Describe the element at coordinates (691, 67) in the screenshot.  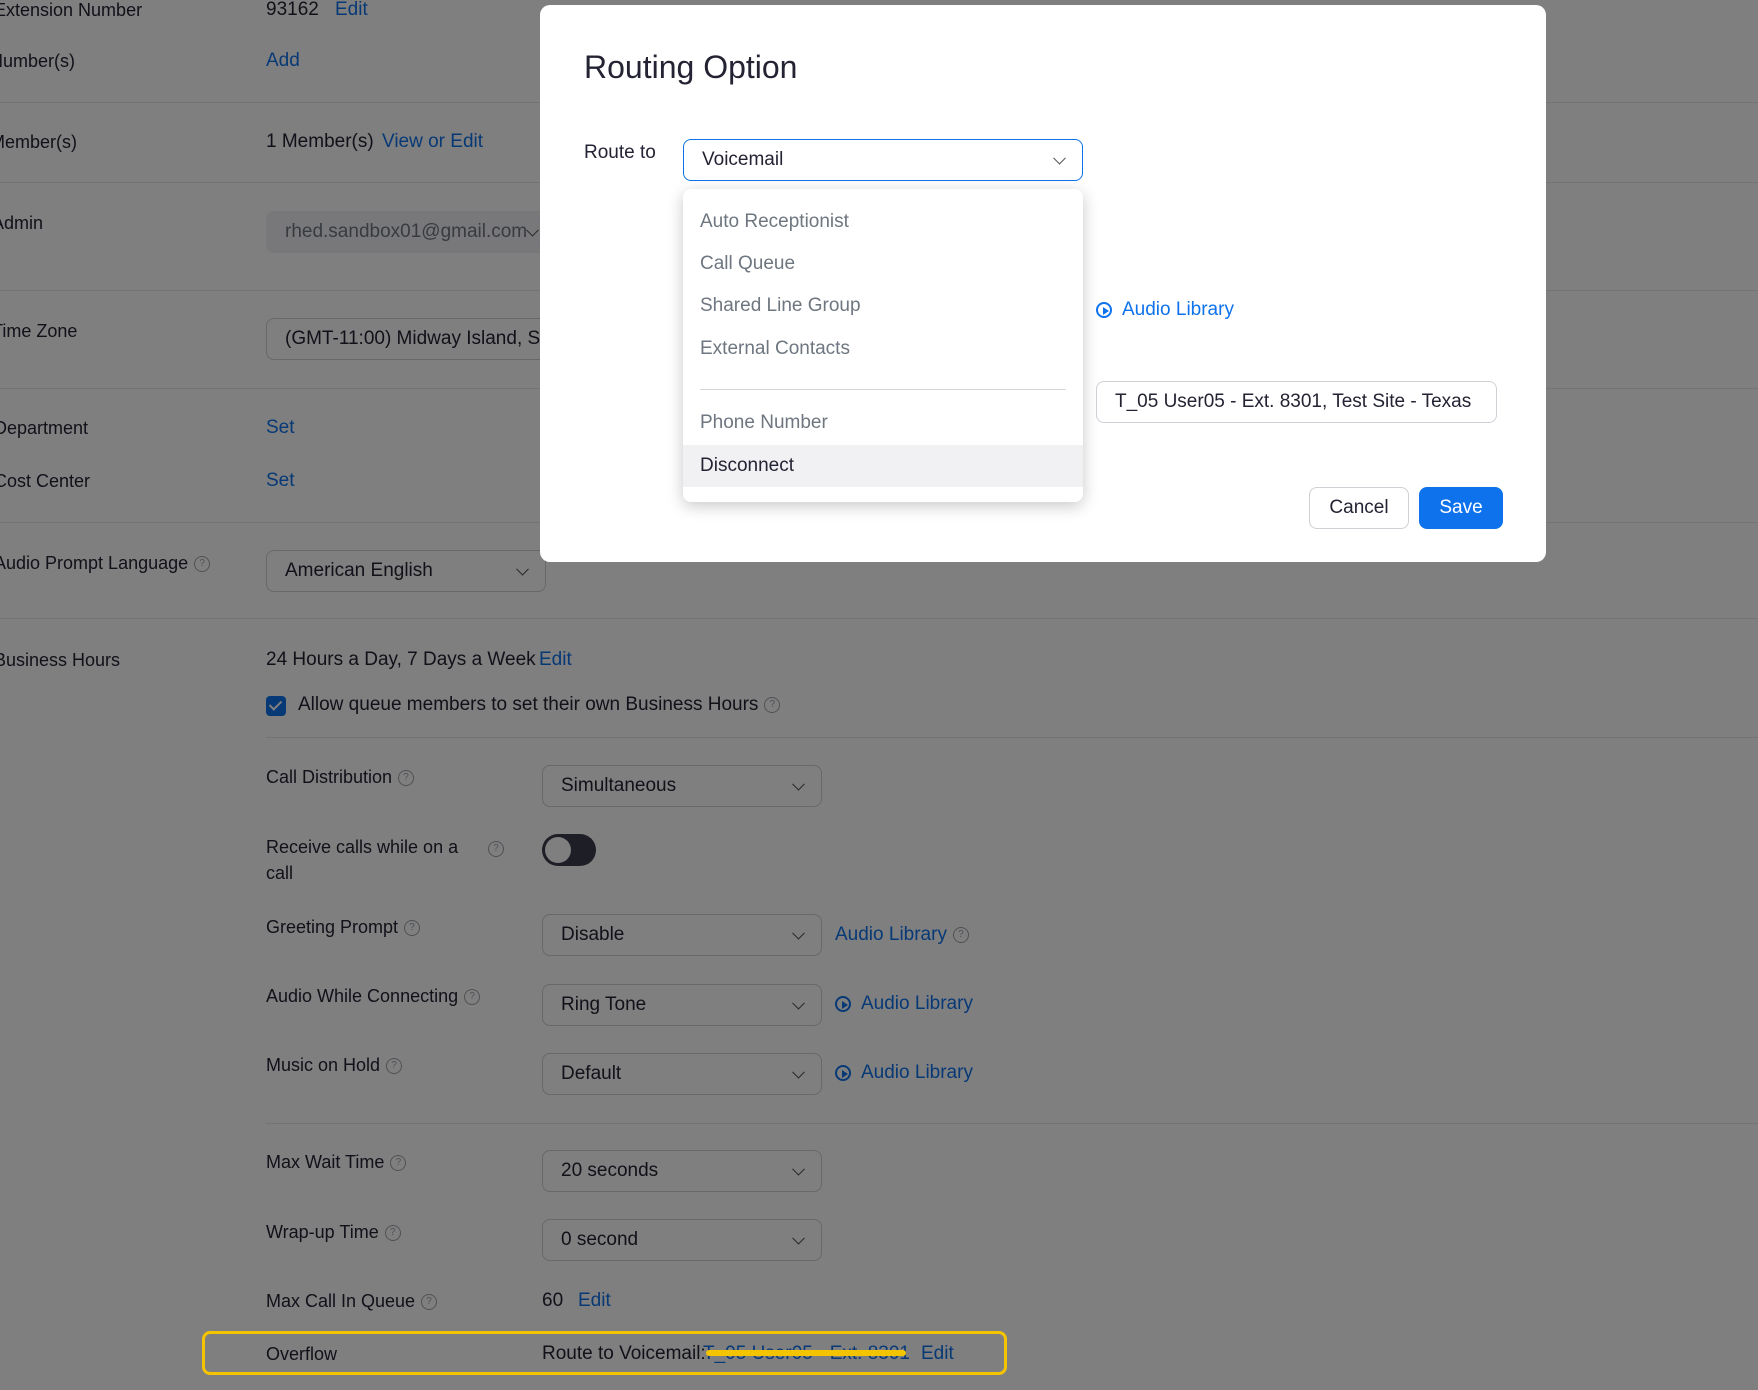
I see `dialog-title: Routing Option` at that location.